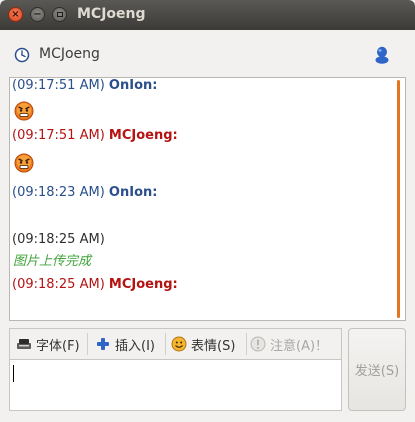 The height and width of the screenshot is (422, 415). I want to click on message-header: (09:17:51 AM) MCJoeng:, so click(95, 136).